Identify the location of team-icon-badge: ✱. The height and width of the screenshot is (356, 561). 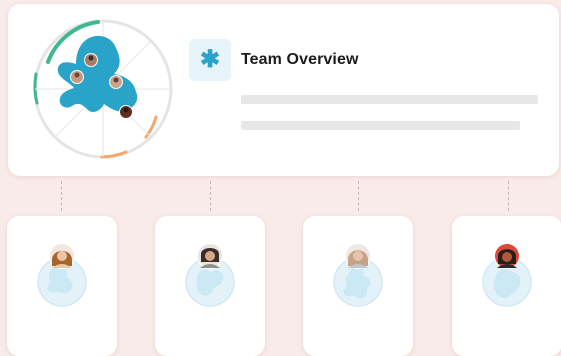
(210, 60).